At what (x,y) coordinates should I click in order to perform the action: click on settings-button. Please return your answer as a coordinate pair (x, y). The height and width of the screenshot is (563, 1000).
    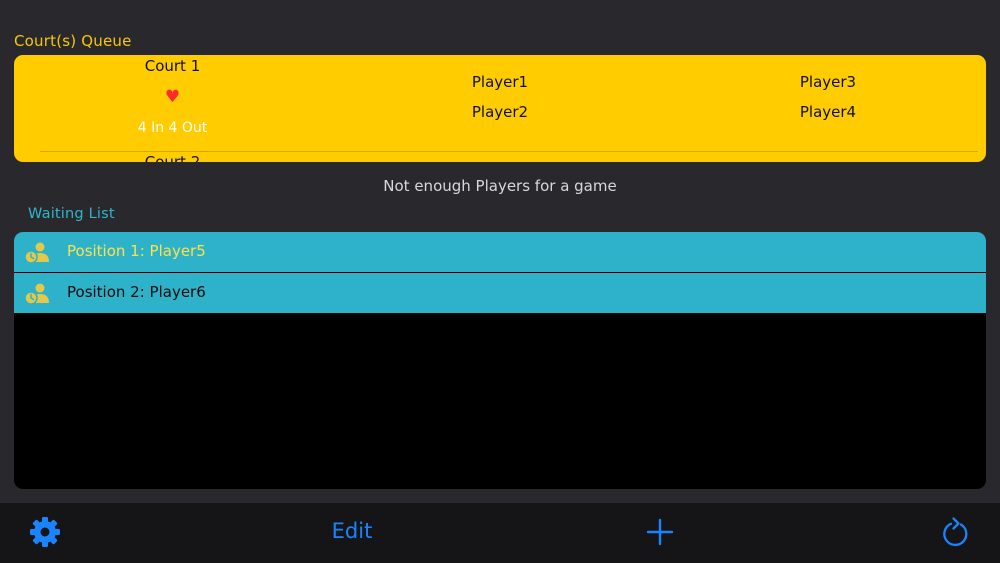
    Looking at the image, I should click on (45, 532).